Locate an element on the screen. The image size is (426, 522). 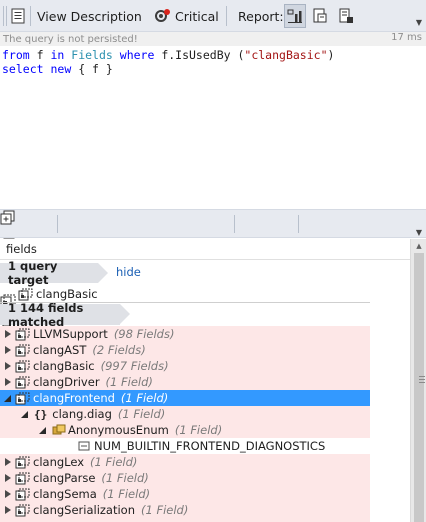
tree-row-label: clangLex is located at coordinates (59, 462).